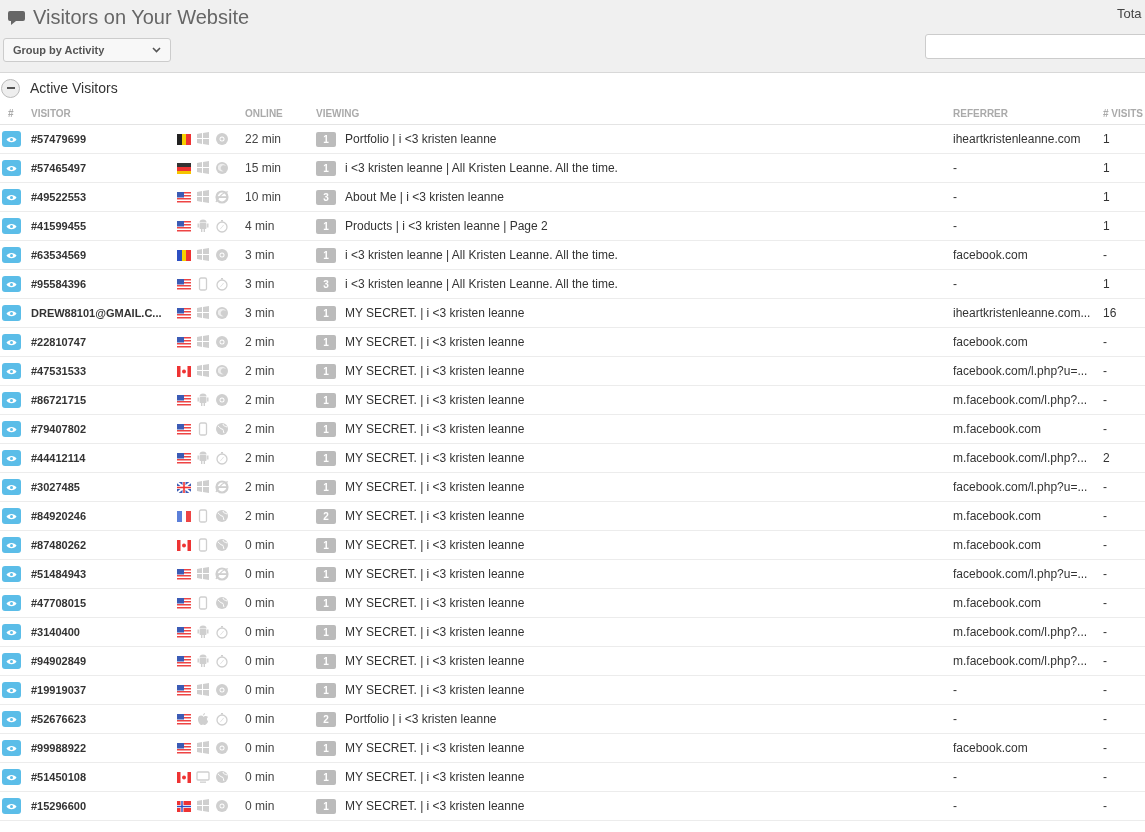 Image resolution: width=1145 pixels, height=832 pixels. Describe the element at coordinates (10, 88) in the screenshot. I see `collapse-button` at that location.